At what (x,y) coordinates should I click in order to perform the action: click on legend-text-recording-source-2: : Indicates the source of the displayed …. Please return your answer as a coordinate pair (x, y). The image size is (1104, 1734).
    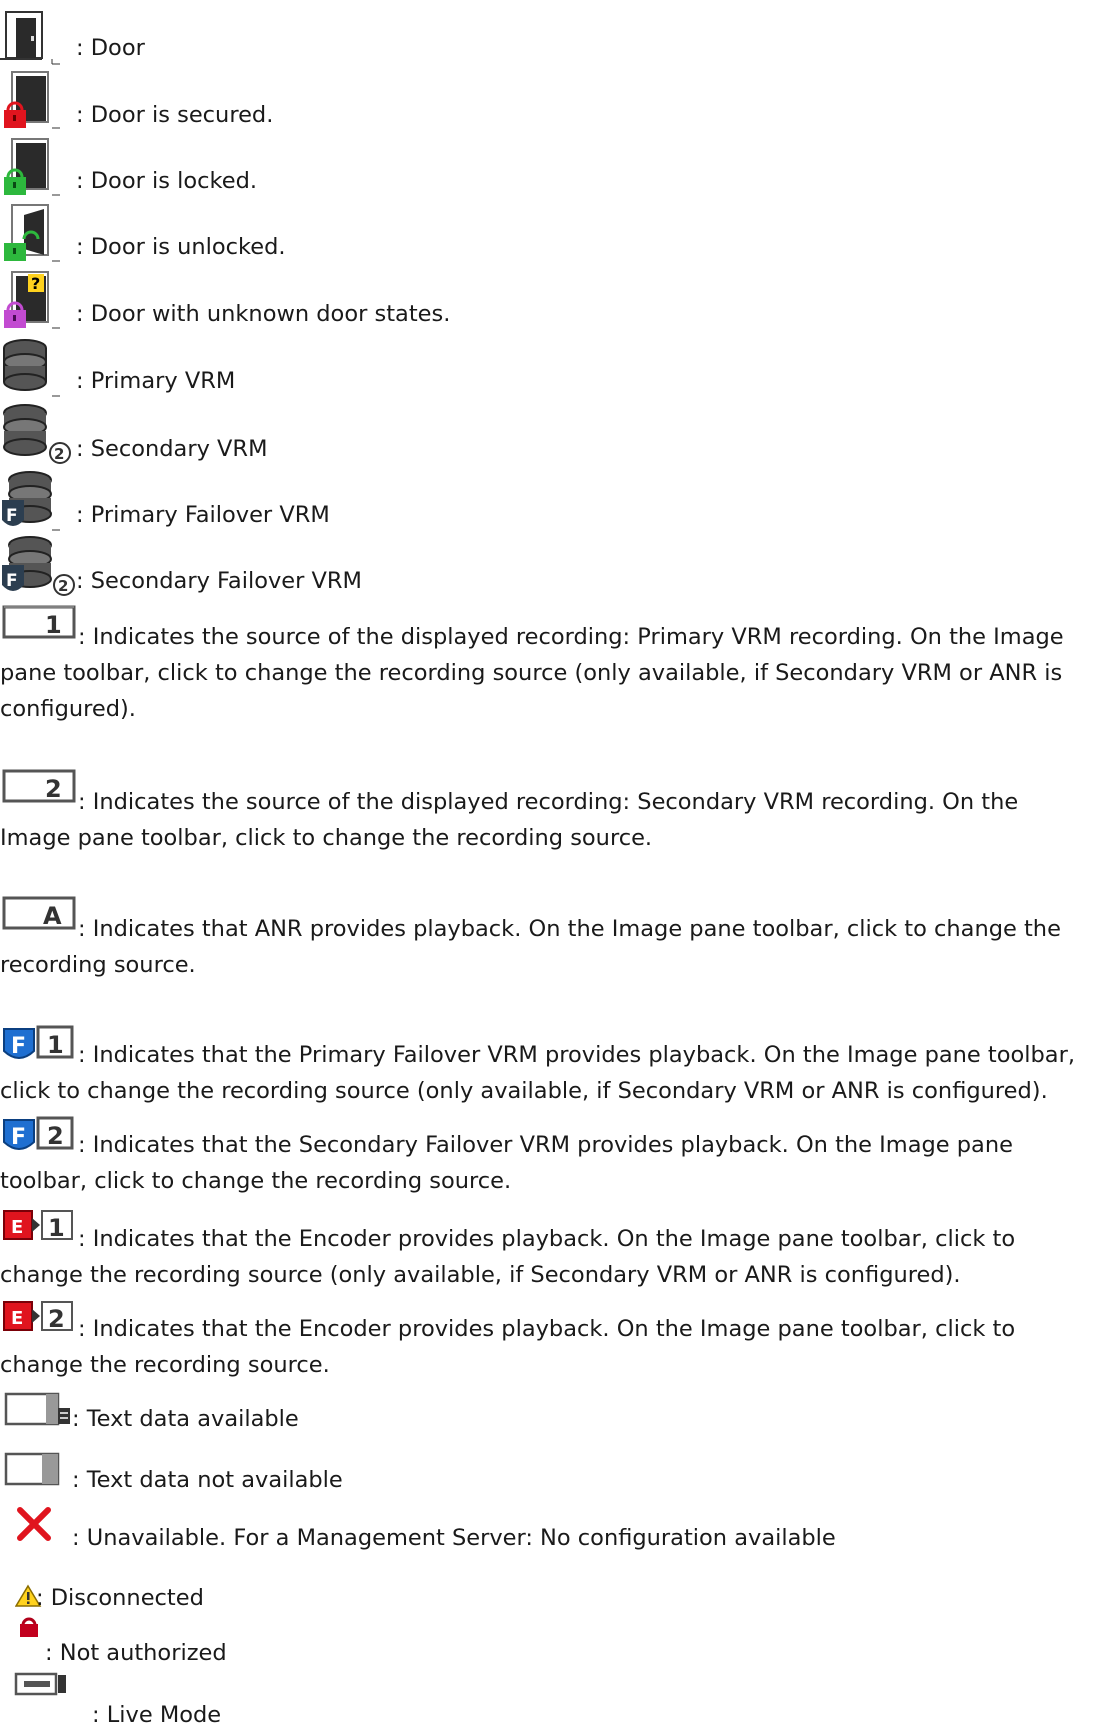
    Looking at the image, I should click on (509, 820).